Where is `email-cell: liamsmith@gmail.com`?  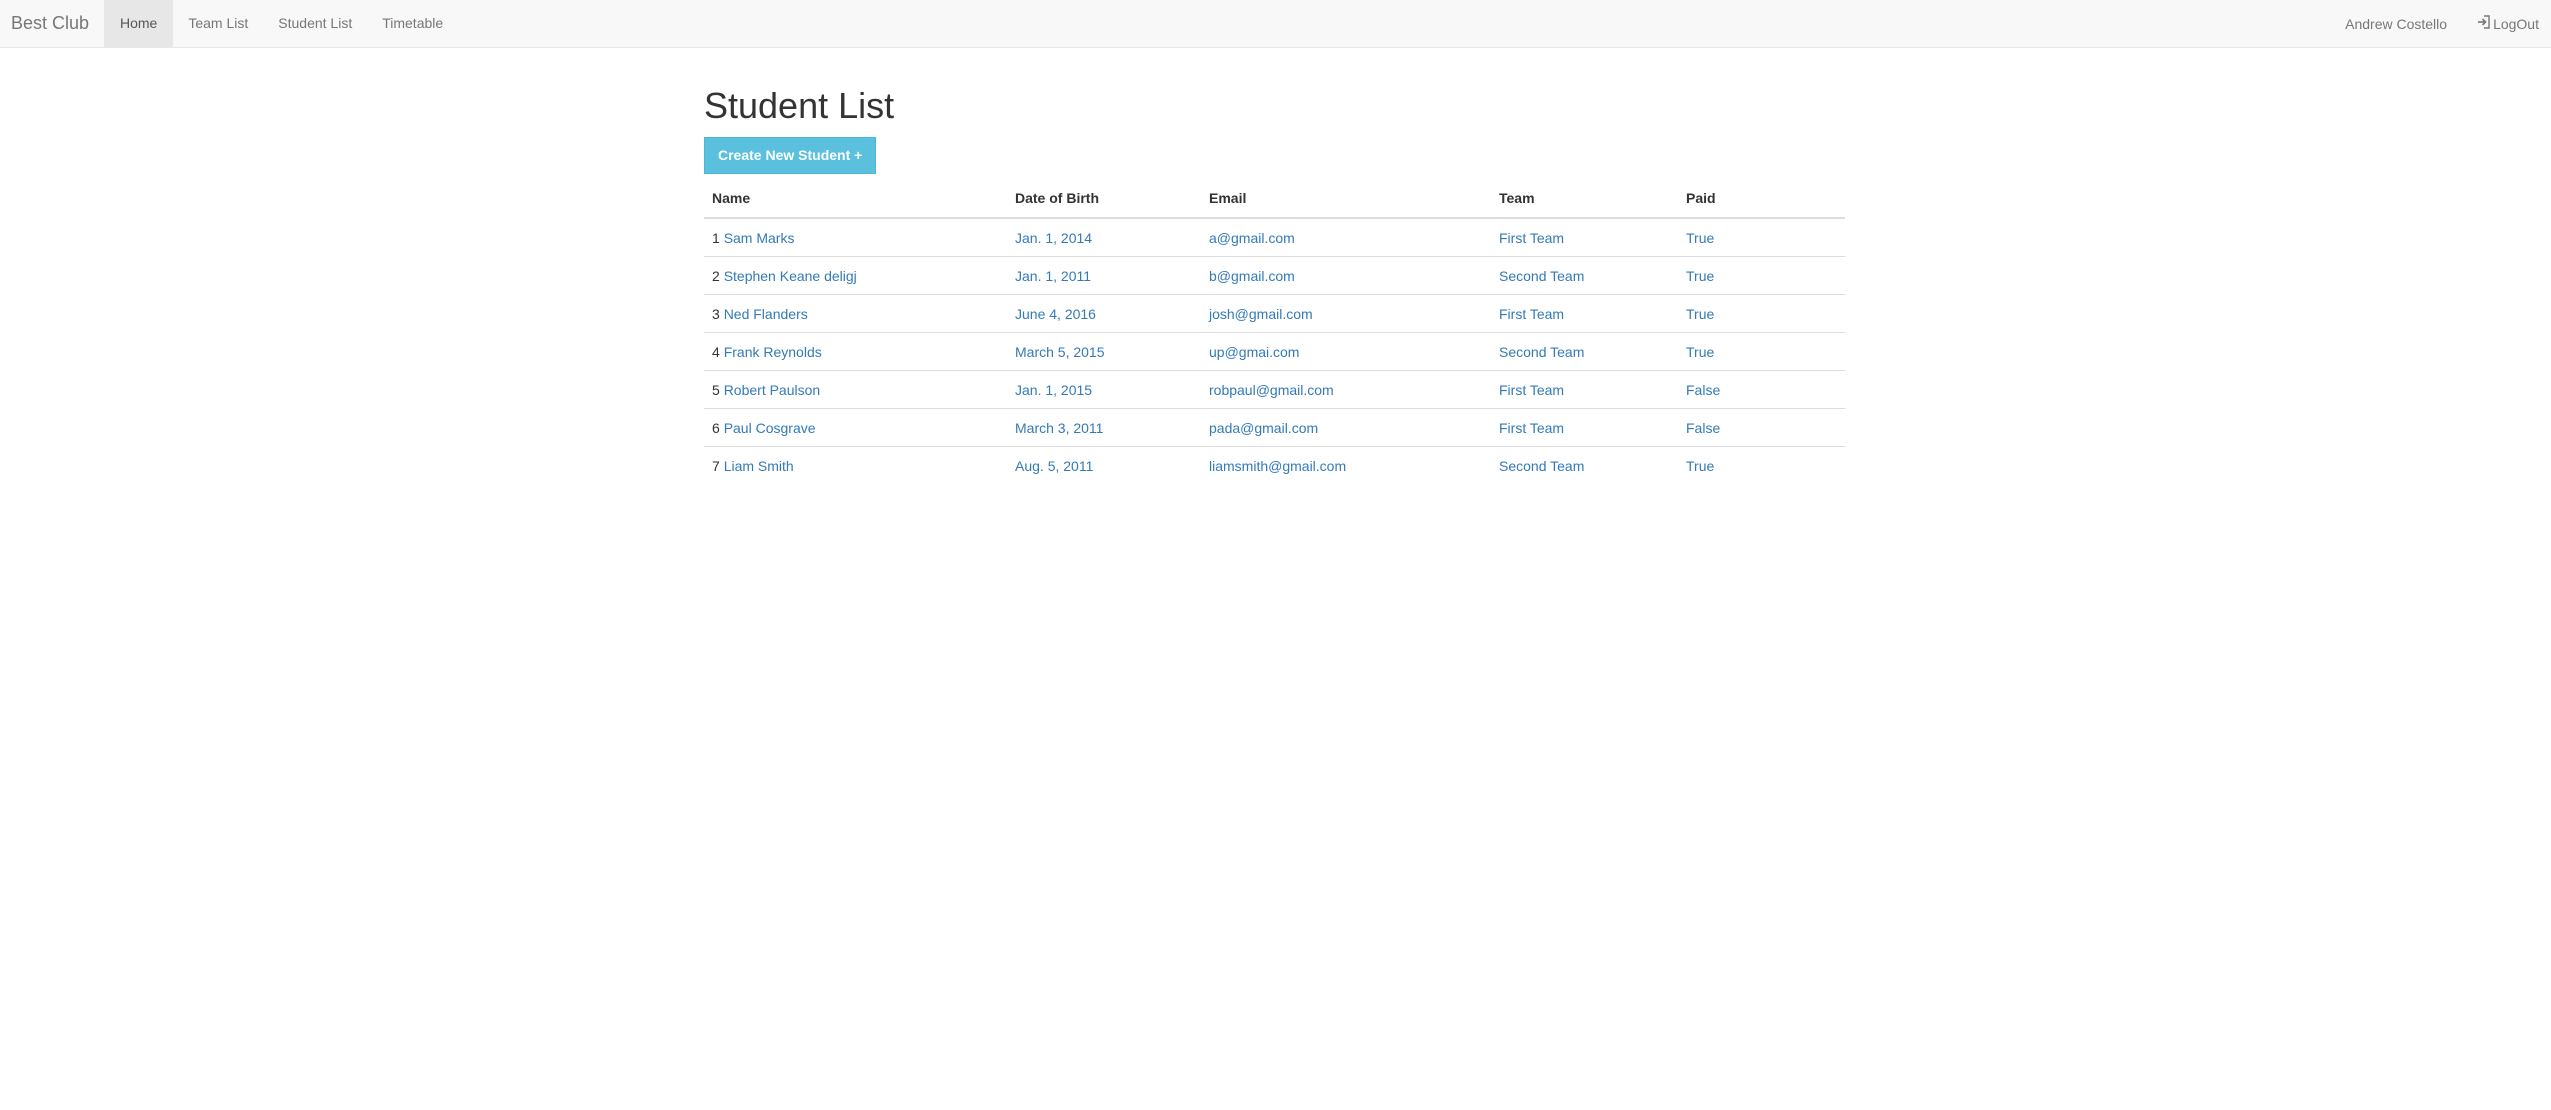 email-cell: liamsmith@gmail.com is located at coordinates (1346, 465).